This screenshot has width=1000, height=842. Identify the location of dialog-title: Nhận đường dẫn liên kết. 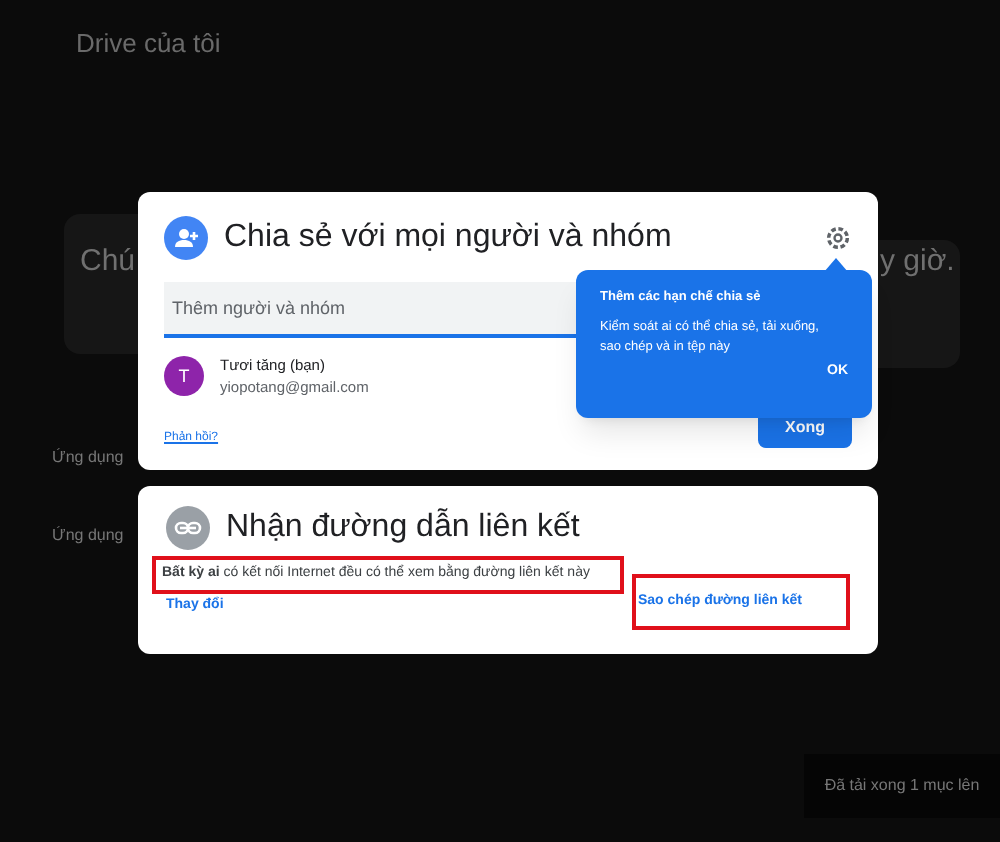
(403, 527).